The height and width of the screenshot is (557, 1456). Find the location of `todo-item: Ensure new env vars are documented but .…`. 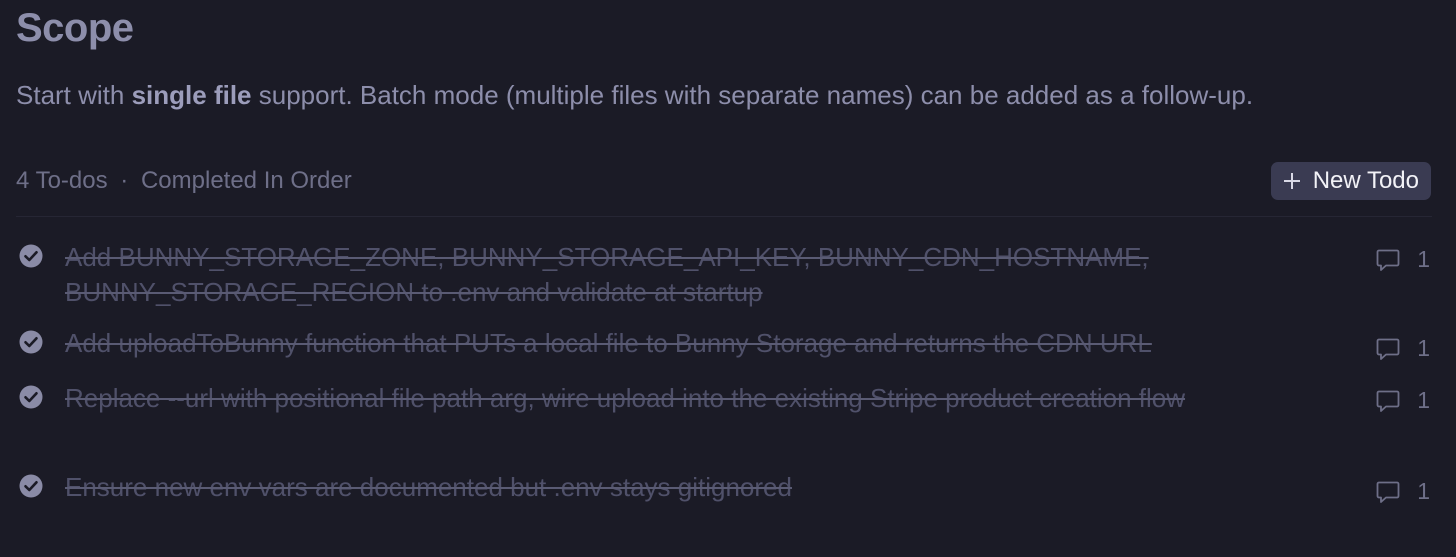

todo-item: Ensure new env vars are documented but .… is located at coordinates (724, 486).